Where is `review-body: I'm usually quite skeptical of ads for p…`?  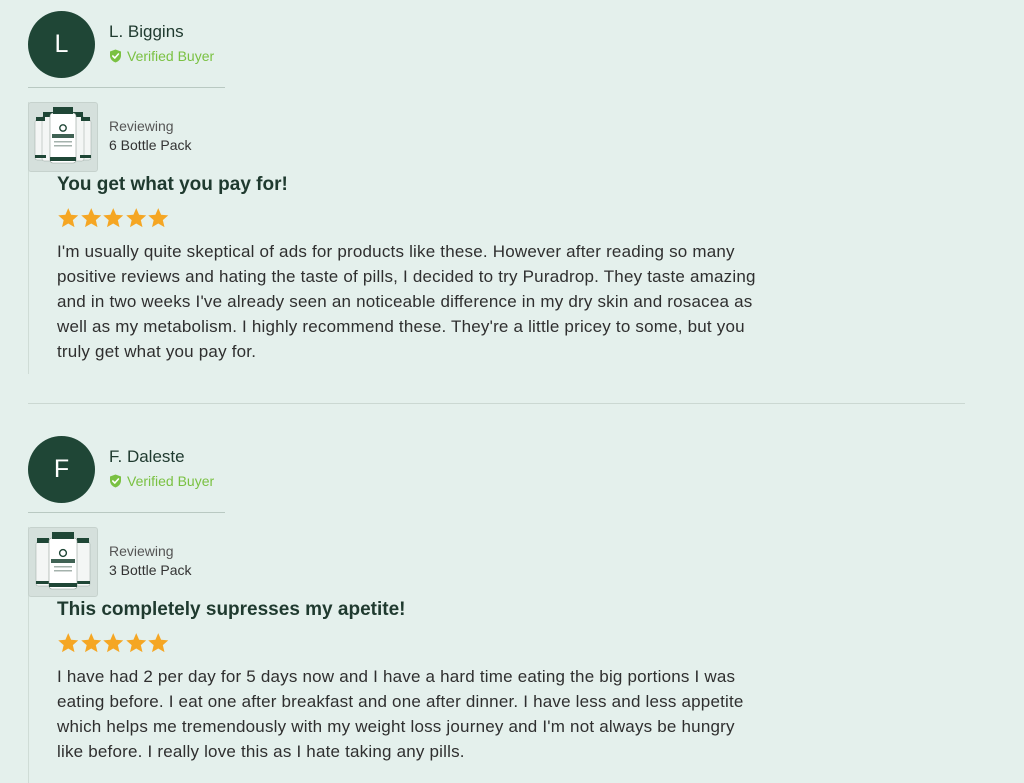 review-body: I'm usually quite skeptical of ads for p… is located at coordinates (406, 301).